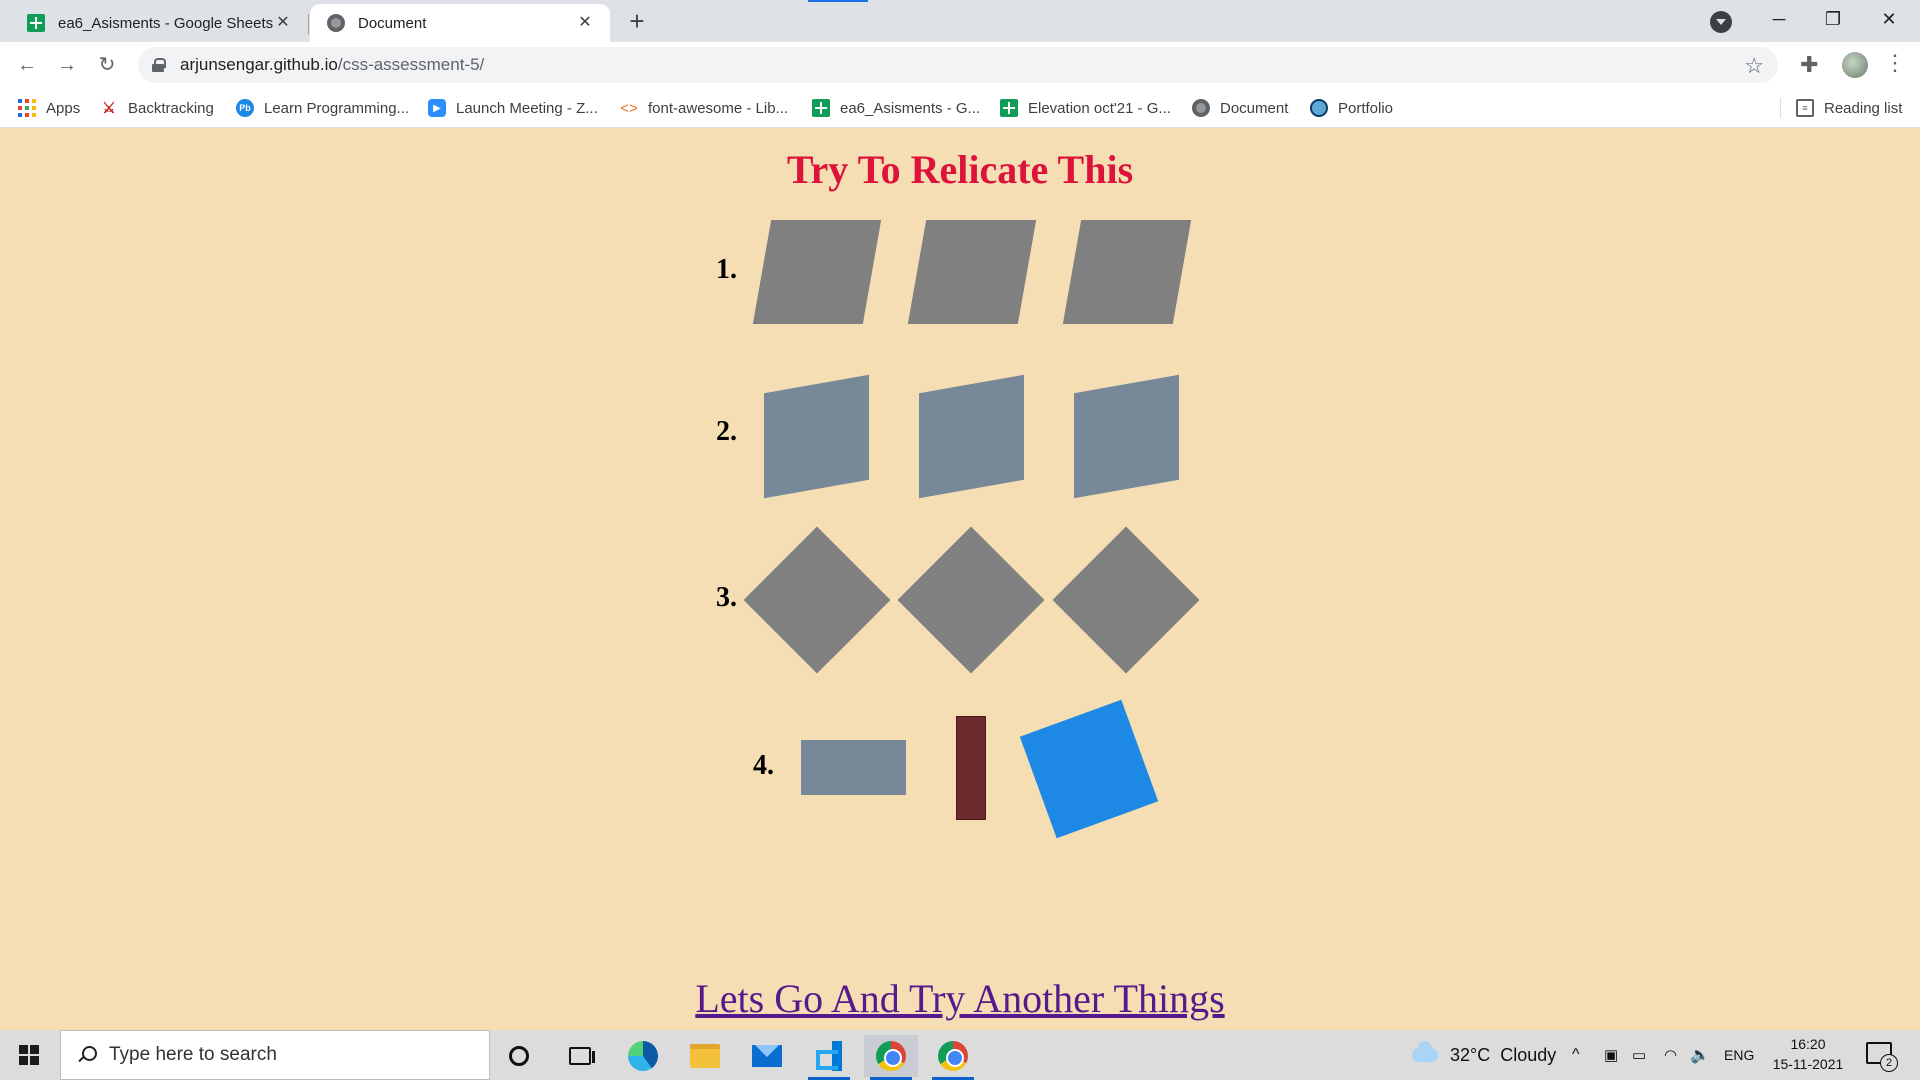 The width and height of the screenshot is (1920, 1080). Describe the element at coordinates (1639, 1055) in the screenshot. I see `battery-icon: ▭` at that location.